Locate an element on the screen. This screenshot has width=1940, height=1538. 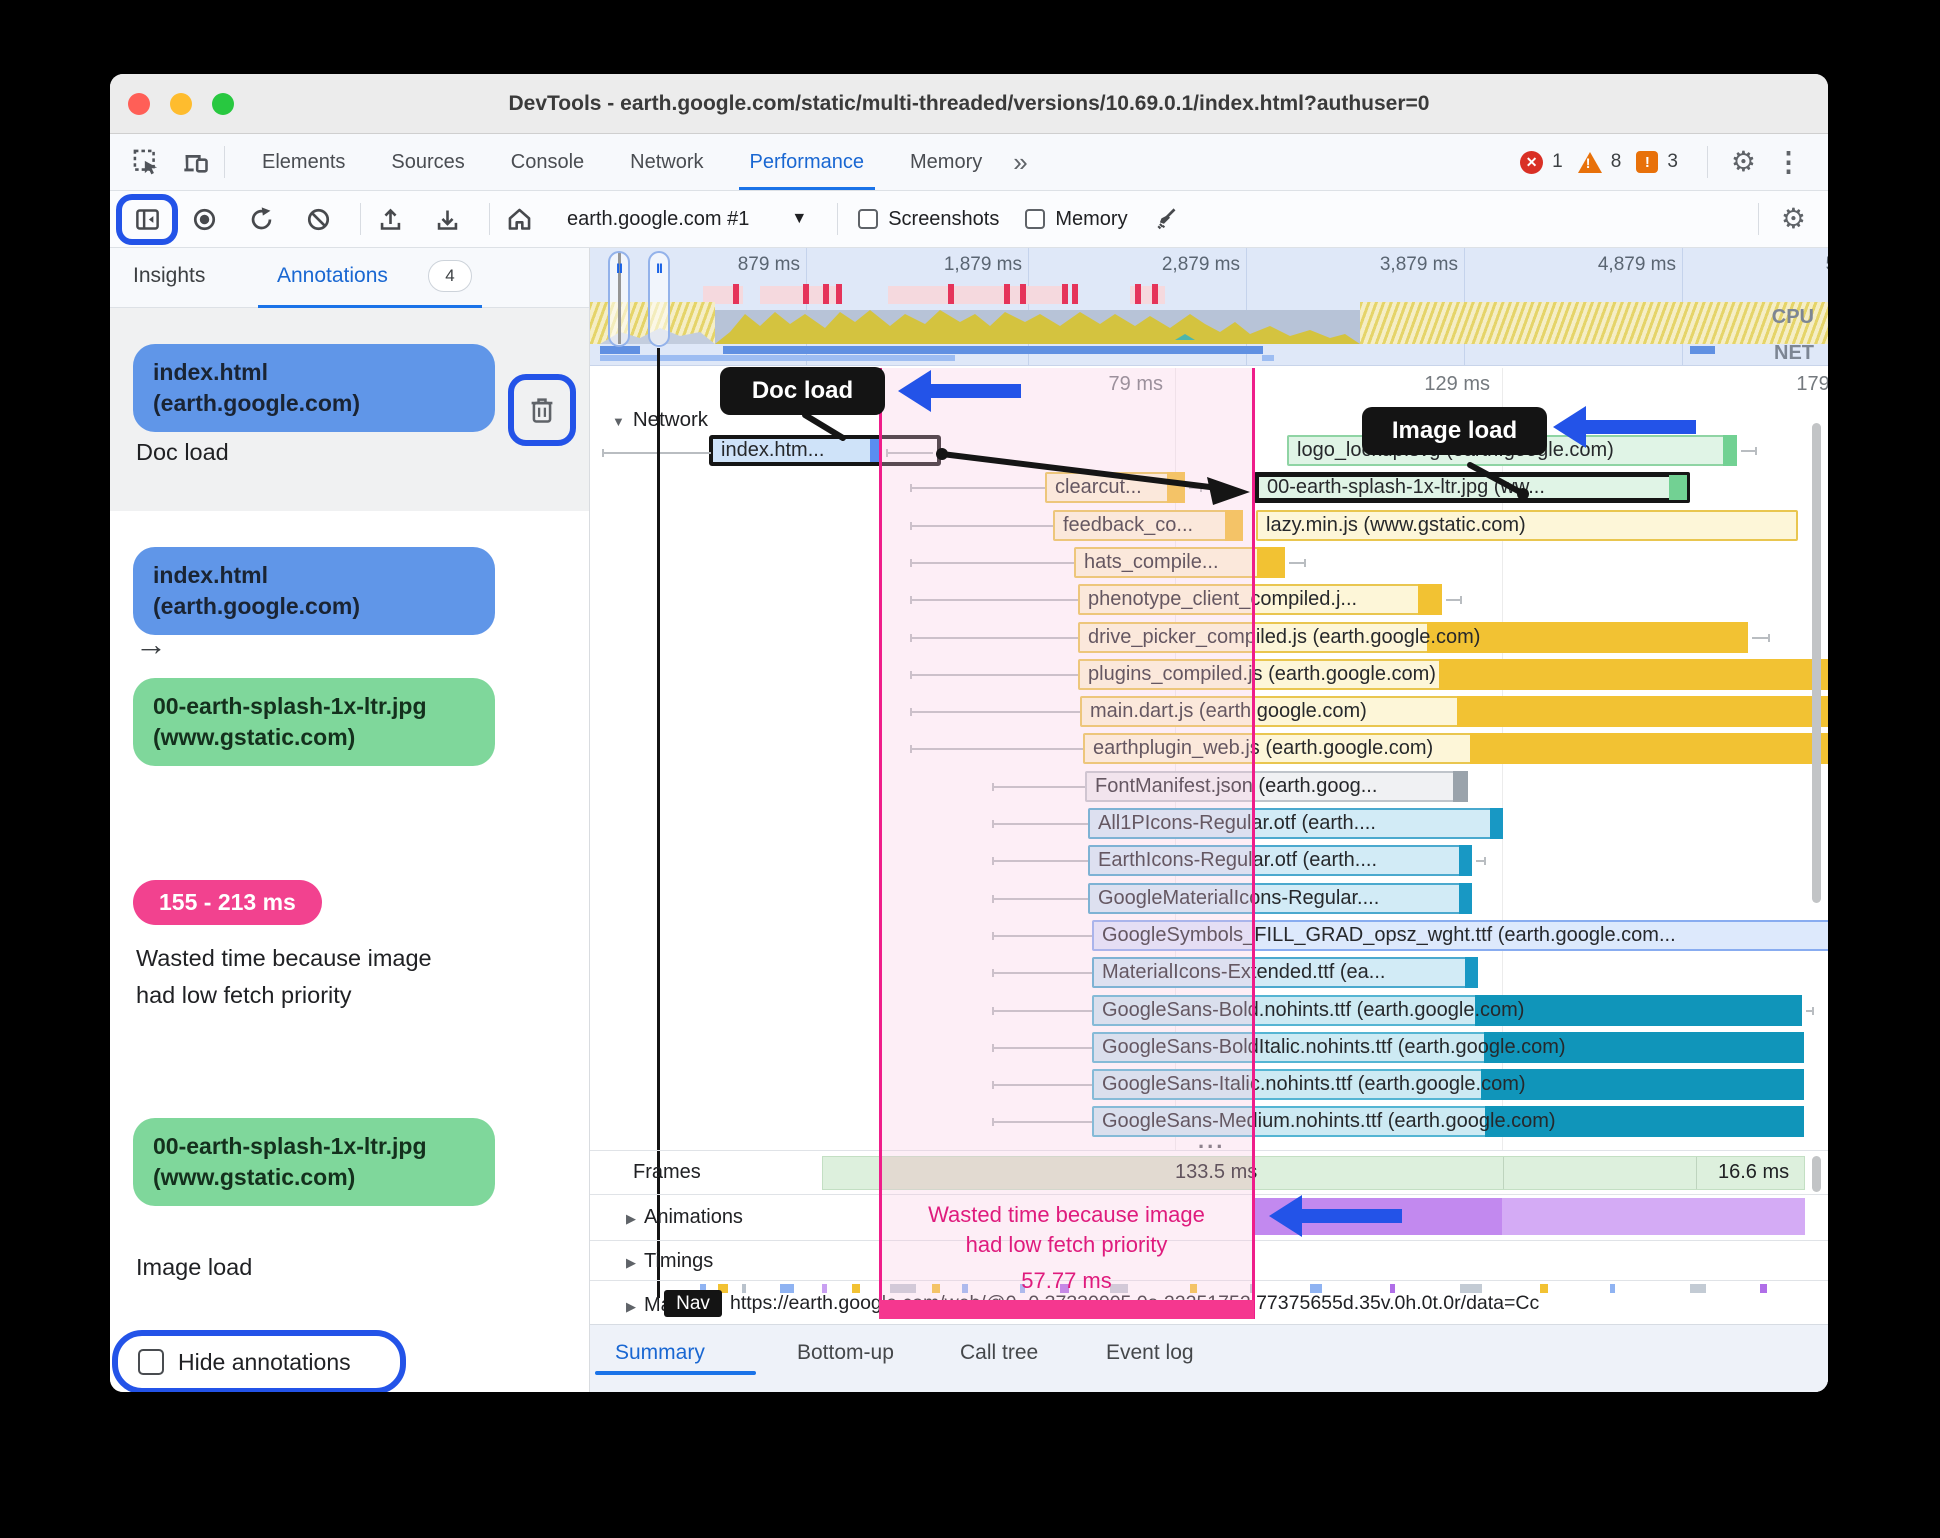
wasted-time-end-line is located at coordinates (1253, 843).